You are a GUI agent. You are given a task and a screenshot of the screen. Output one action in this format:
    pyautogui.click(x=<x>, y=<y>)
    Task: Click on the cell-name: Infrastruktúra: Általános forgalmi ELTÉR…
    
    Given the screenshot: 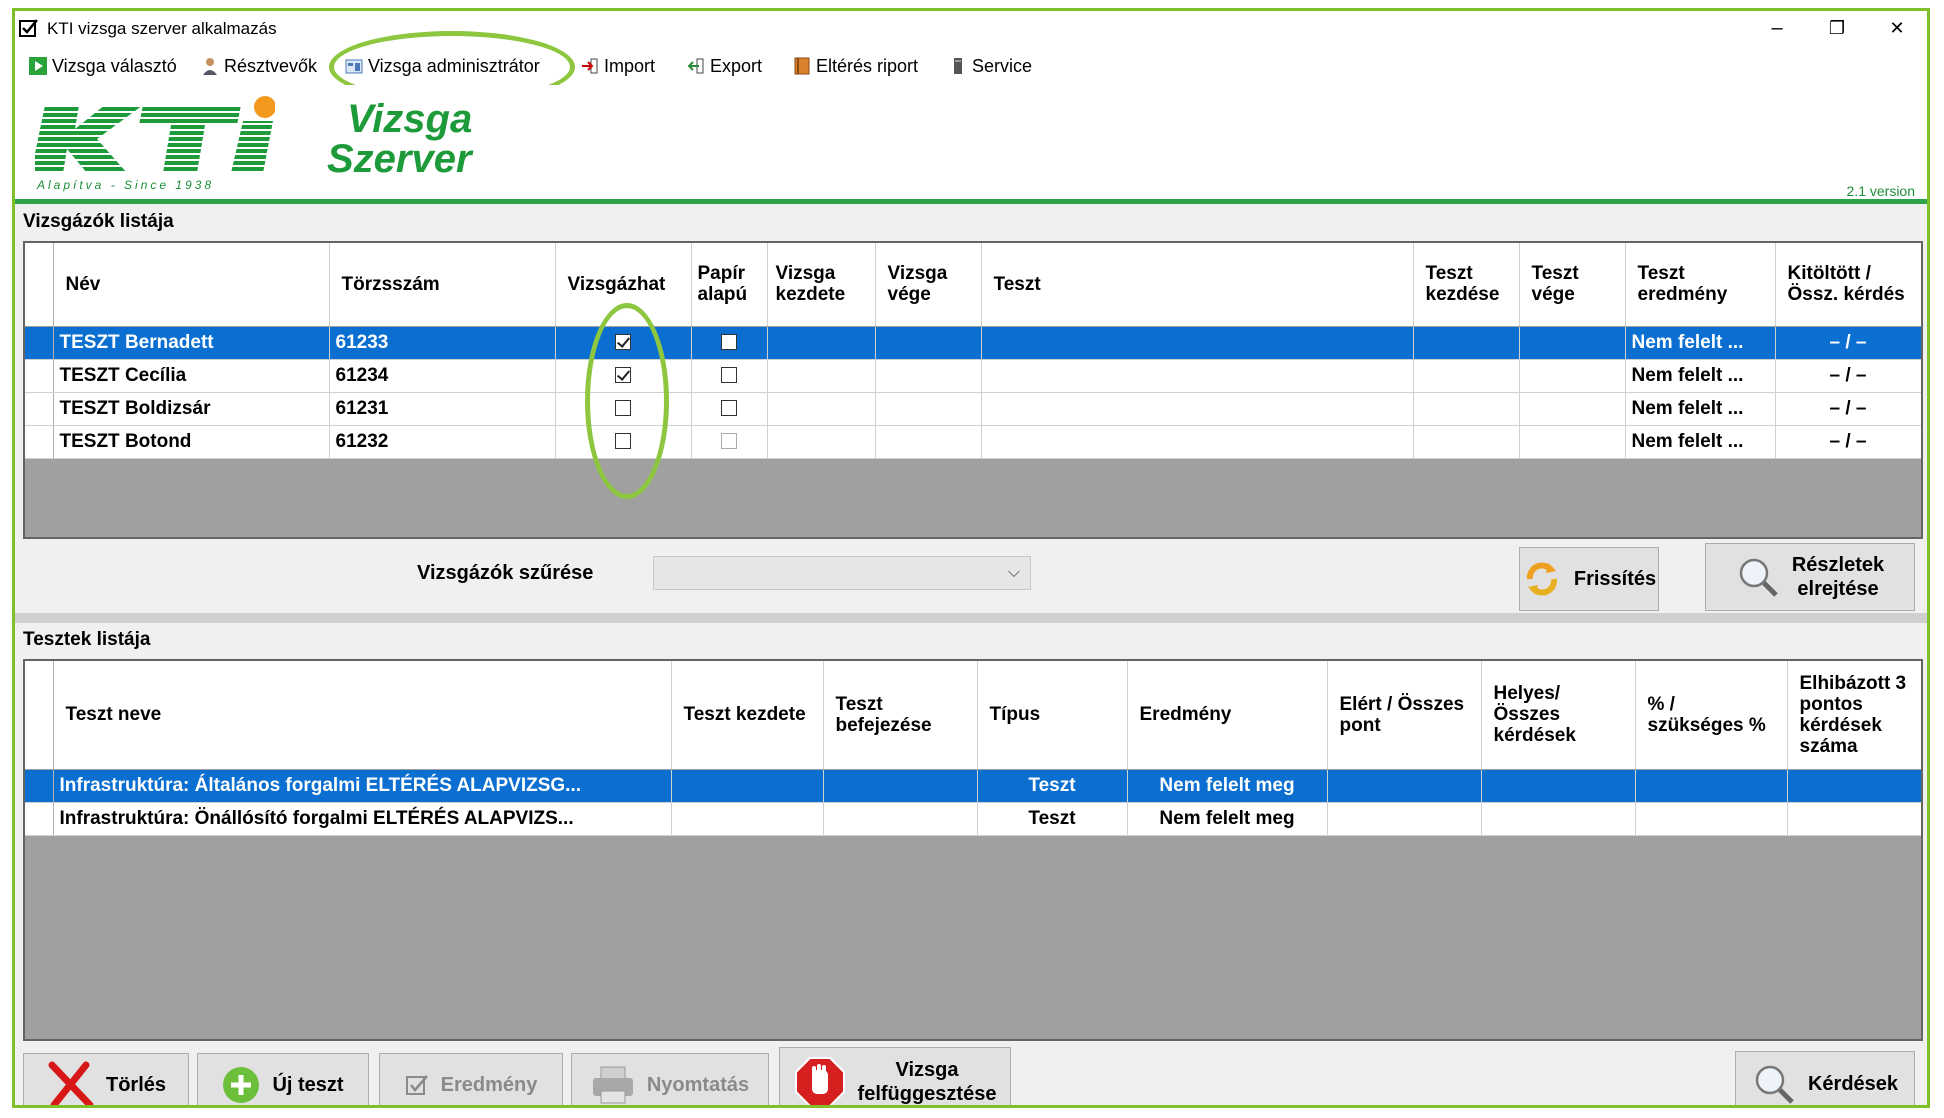 What is the action you would take?
    pyautogui.click(x=362, y=786)
    